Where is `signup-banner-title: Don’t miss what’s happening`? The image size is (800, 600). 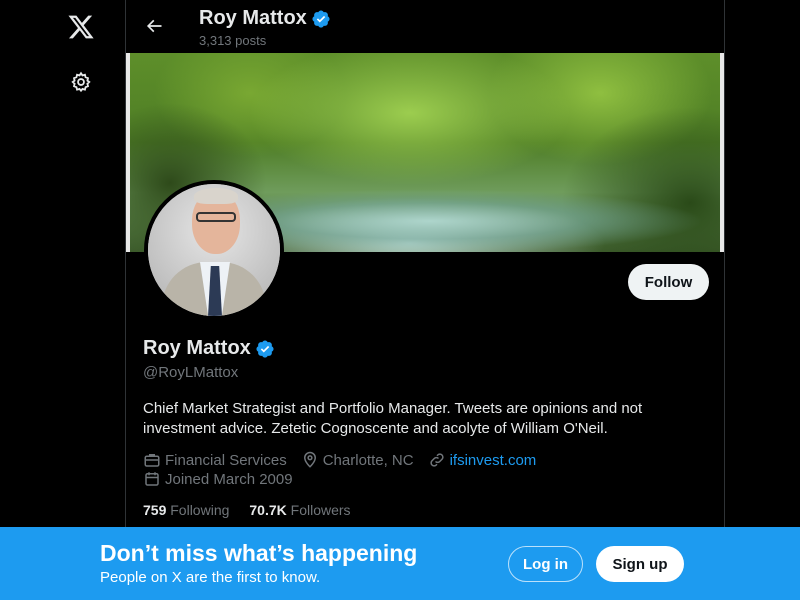 signup-banner-title: Don’t miss what’s happening is located at coordinates (259, 553).